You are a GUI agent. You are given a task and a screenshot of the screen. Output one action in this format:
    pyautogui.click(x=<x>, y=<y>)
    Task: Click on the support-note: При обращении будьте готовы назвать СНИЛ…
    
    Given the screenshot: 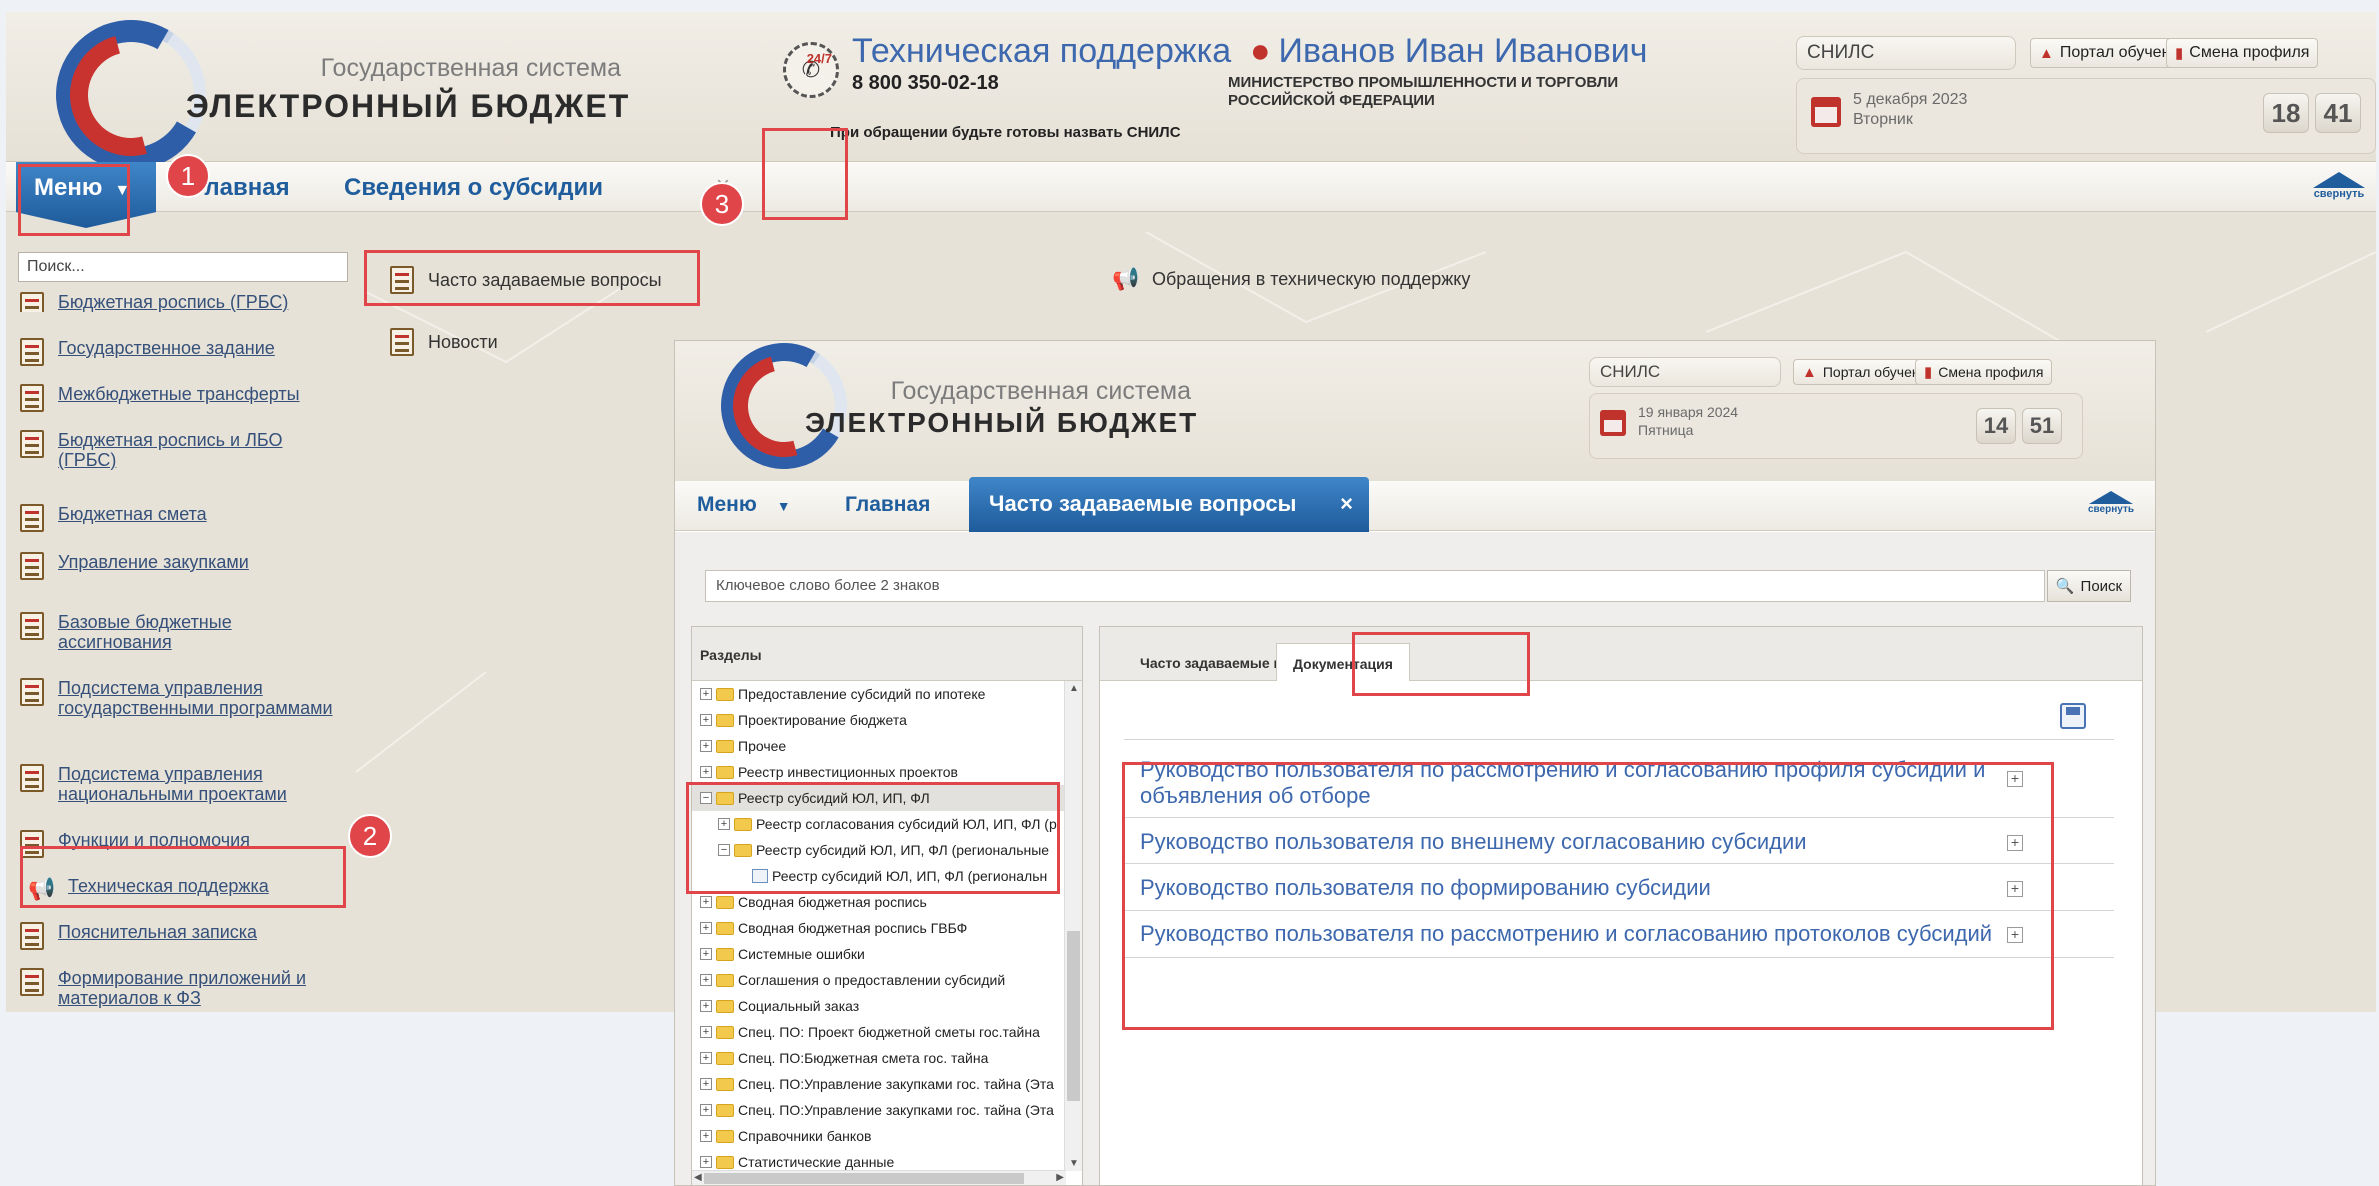 What is the action you would take?
    pyautogui.click(x=1005, y=132)
    